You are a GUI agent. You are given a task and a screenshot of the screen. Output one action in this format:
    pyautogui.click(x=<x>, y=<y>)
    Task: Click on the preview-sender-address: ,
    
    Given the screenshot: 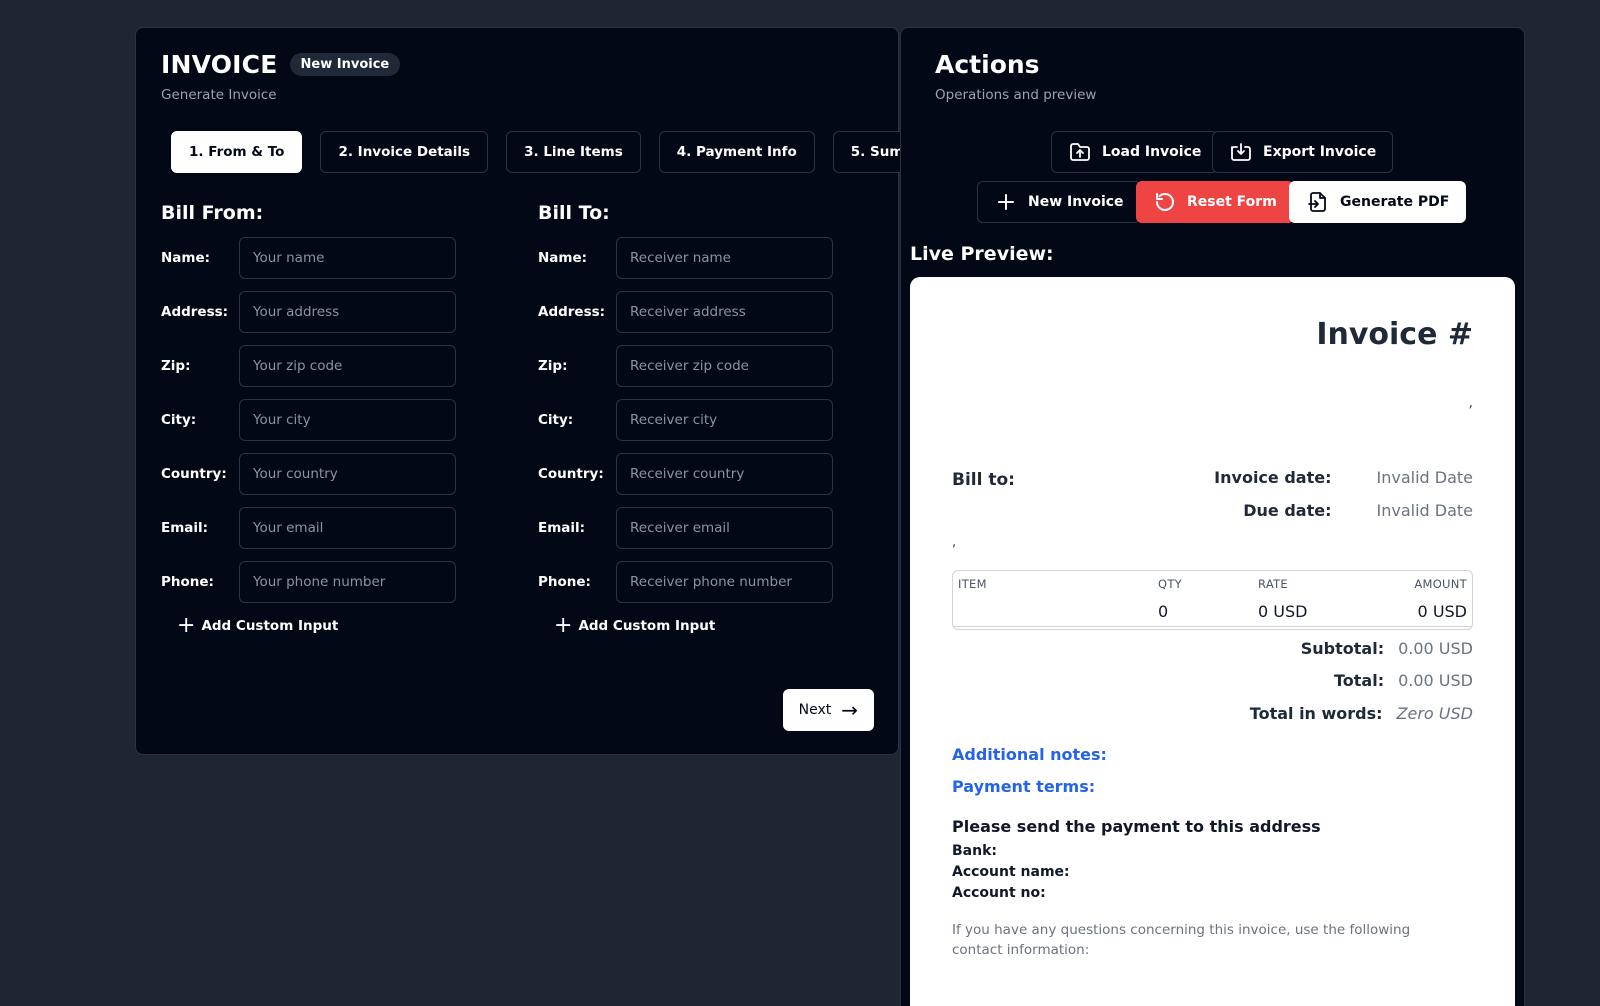 What is the action you would take?
    pyautogui.click(x=1470, y=403)
    